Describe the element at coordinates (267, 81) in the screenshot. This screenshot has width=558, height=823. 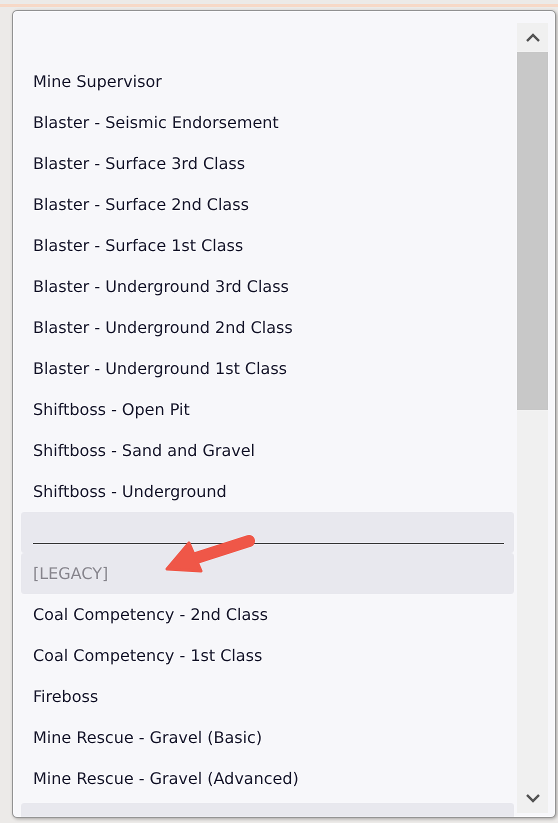
I see `list-item: Mine Supervisor` at that location.